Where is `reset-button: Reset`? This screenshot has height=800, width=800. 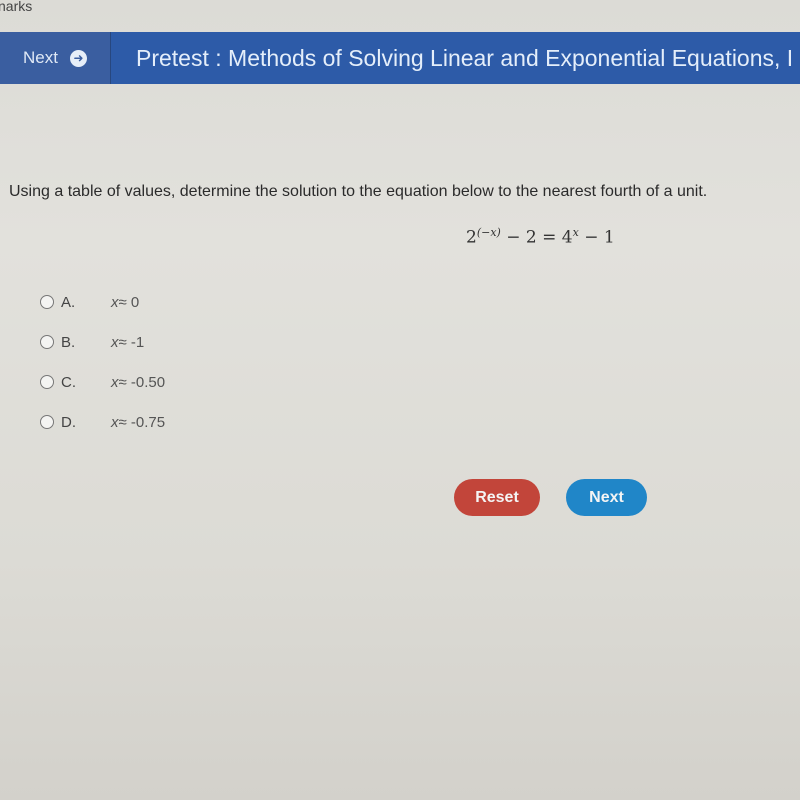 reset-button: Reset is located at coordinates (497, 497).